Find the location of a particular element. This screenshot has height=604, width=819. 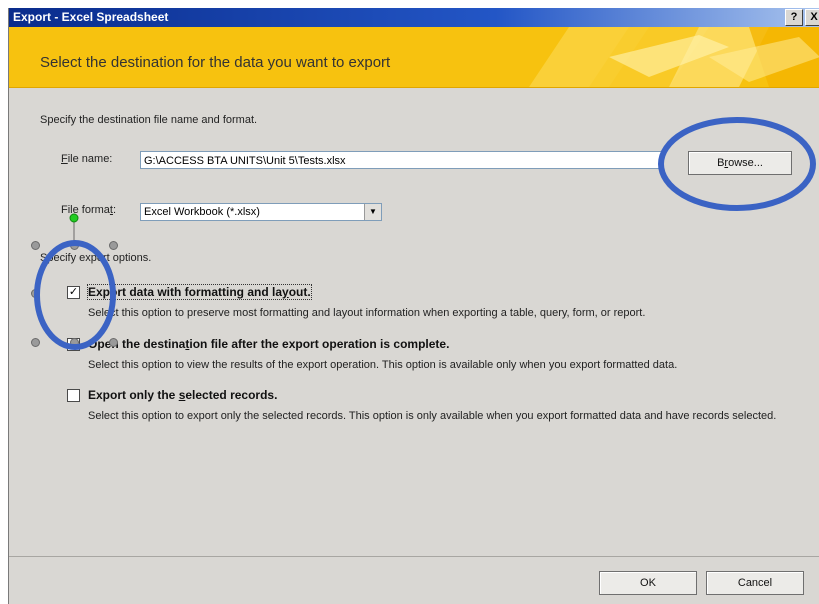

annotation-circle-browse is located at coordinates (737, 164).